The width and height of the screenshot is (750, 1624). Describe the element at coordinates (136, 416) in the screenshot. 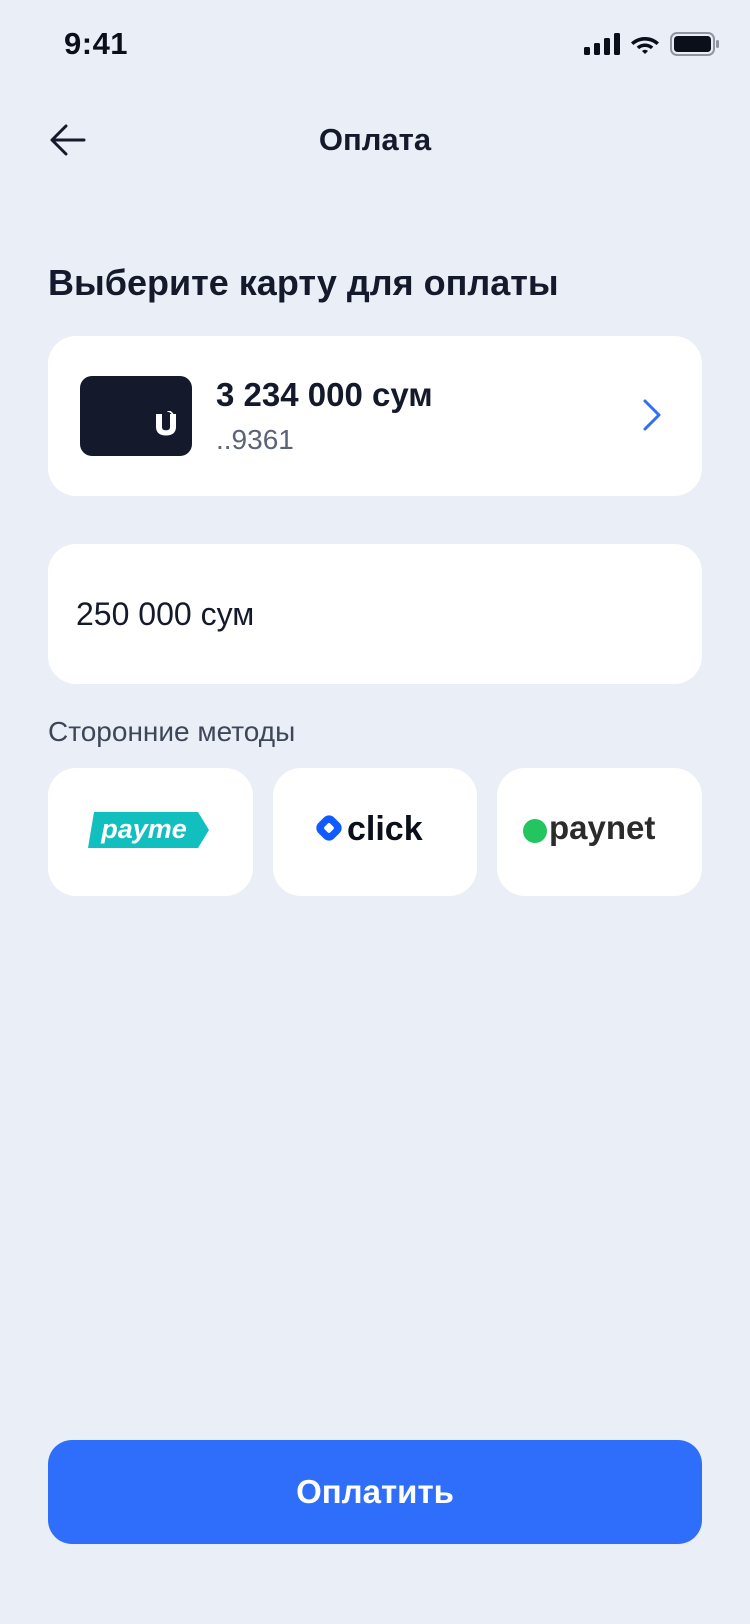

I see `card-thumbnail` at that location.